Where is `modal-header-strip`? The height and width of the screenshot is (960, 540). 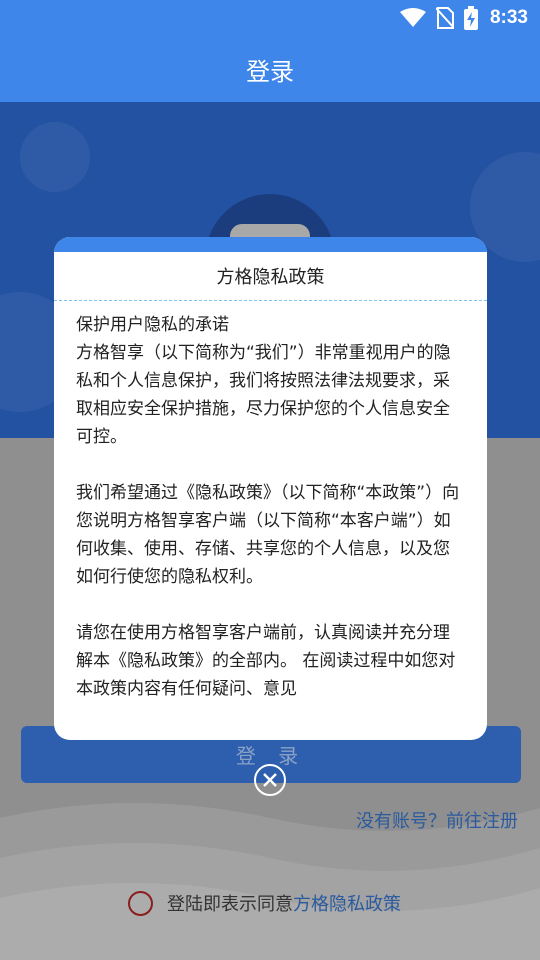 modal-header-strip is located at coordinates (270, 244).